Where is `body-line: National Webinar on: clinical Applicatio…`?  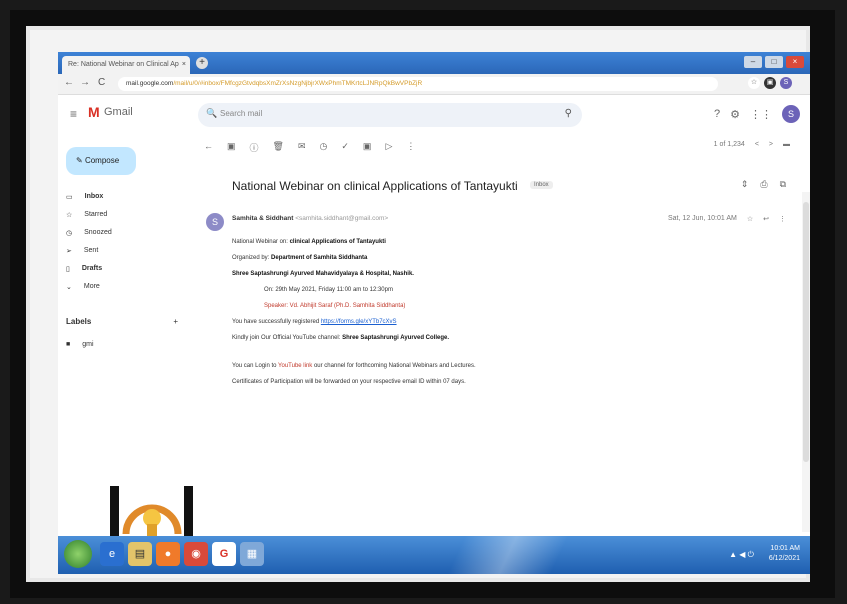
body-line: National Webinar on: clinical Applicatio… is located at coordinates (502, 242).